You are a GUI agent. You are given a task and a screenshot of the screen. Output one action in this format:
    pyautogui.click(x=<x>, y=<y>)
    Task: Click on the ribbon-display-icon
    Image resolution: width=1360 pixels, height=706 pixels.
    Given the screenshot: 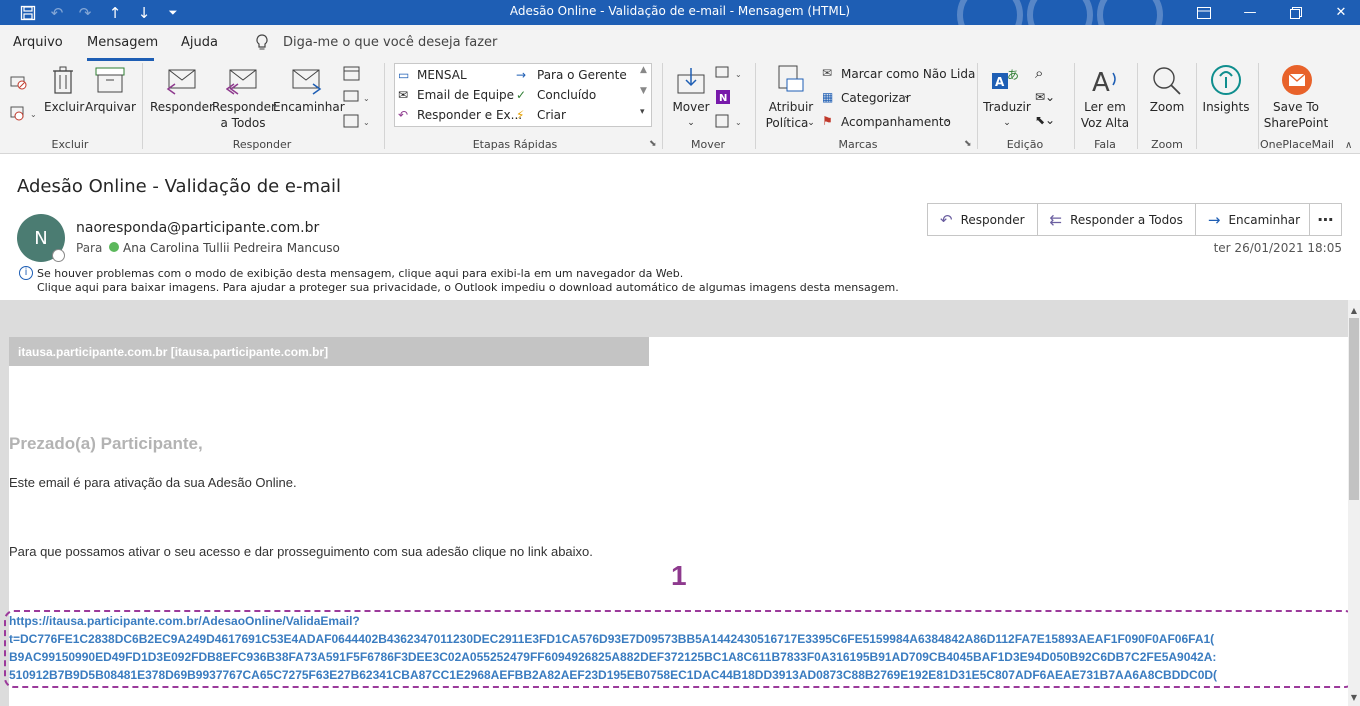 What is the action you would take?
    pyautogui.click(x=1204, y=12)
    